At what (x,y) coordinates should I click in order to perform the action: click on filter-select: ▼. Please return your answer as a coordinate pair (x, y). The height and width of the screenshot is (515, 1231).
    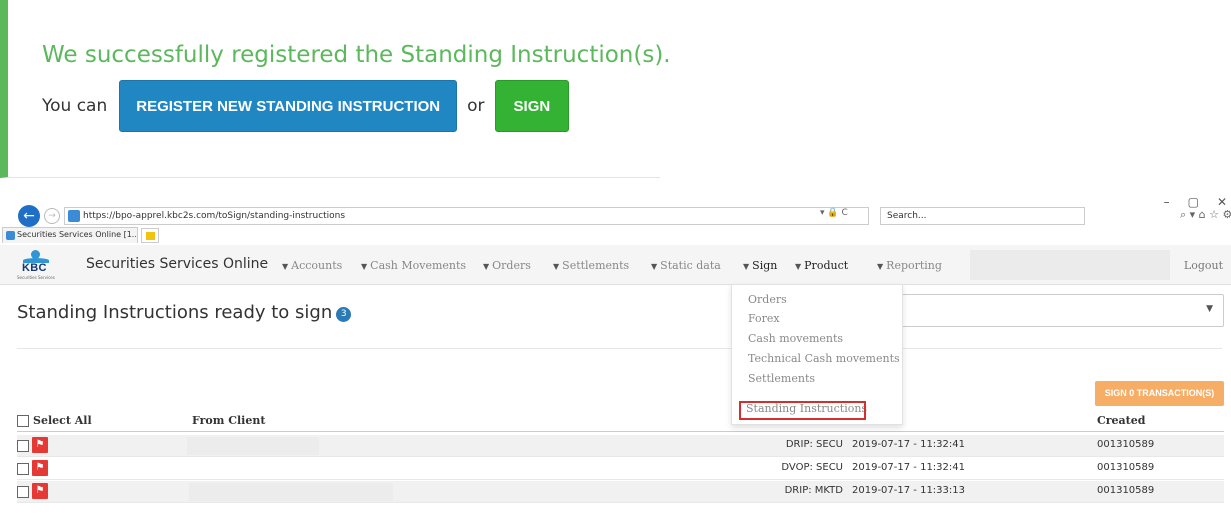
    Looking at the image, I should click on (1060, 310).